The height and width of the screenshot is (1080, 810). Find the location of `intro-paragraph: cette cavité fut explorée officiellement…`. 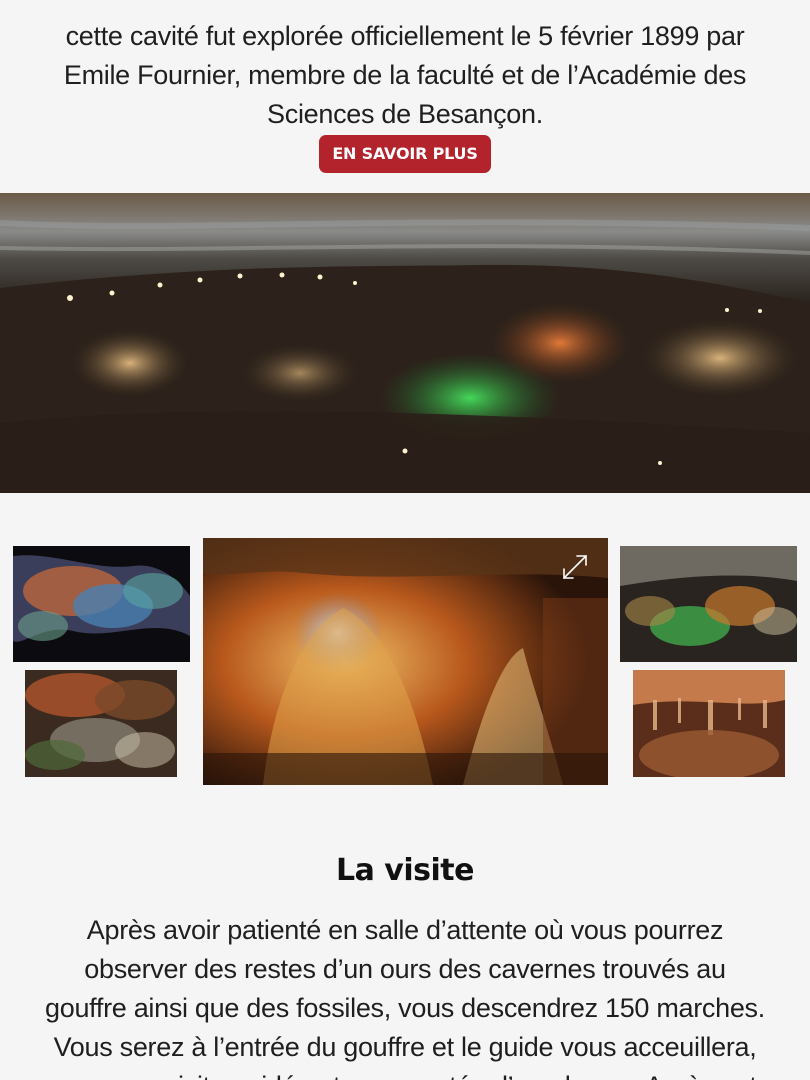

intro-paragraph: cette cavité fut explorée officiellement… is located at coordinates (405, 75).